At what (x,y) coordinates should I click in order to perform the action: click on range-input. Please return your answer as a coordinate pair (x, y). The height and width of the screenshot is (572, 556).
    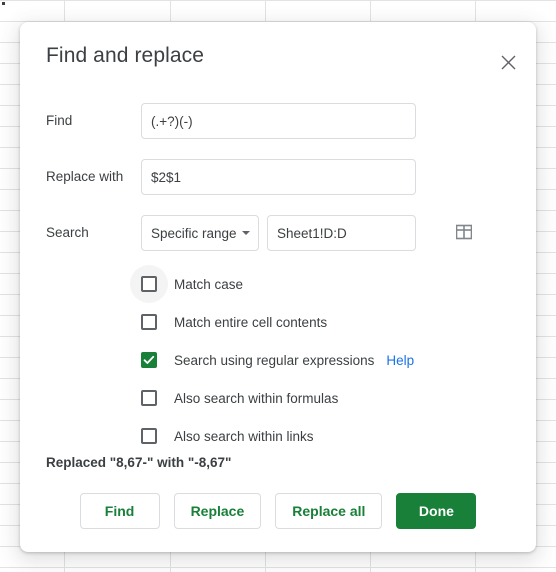
    Looking at the image, I should click on (365, 233).